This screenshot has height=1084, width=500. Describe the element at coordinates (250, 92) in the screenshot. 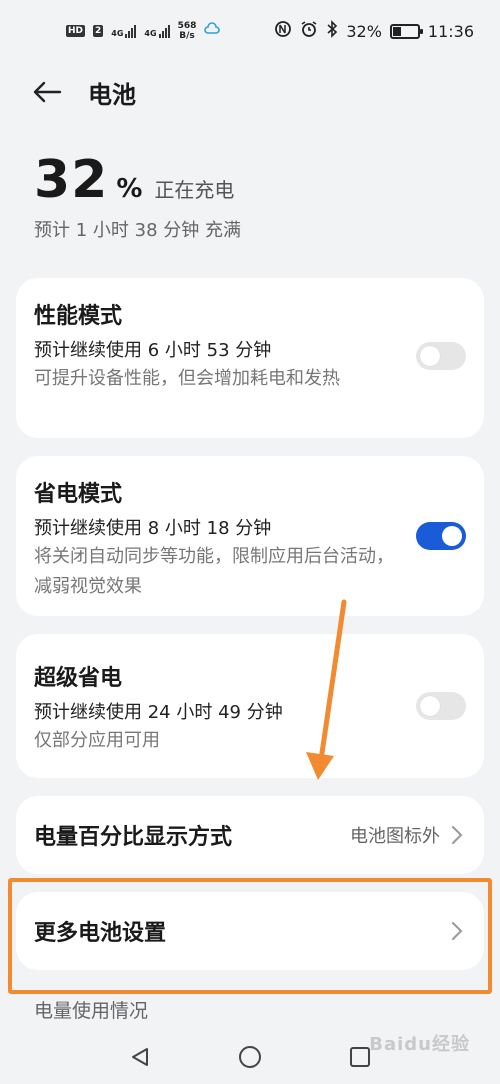

I see `app-header: 电池` at that location.